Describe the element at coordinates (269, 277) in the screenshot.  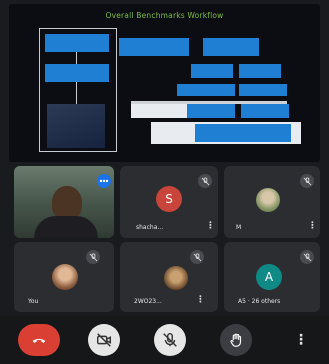
I see `participant-avatar: A` at that location.